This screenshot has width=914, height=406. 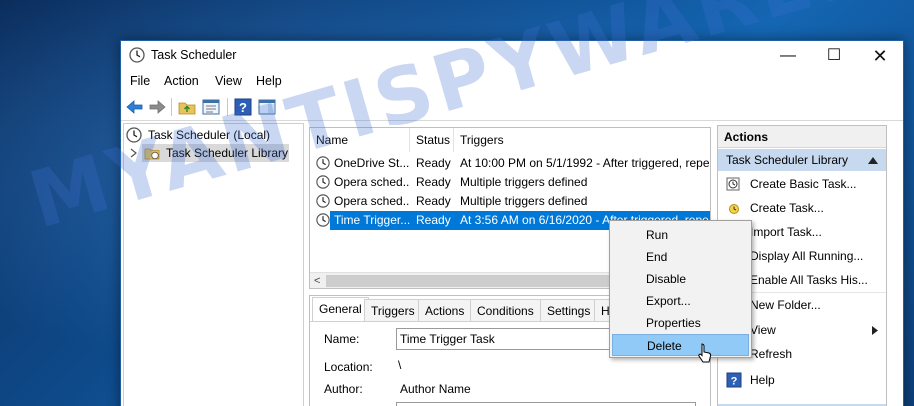 What do you see at coordinates (680, 323) in the screenshot?
I see `context-properties: Properties` at bounding box center [680, 323].